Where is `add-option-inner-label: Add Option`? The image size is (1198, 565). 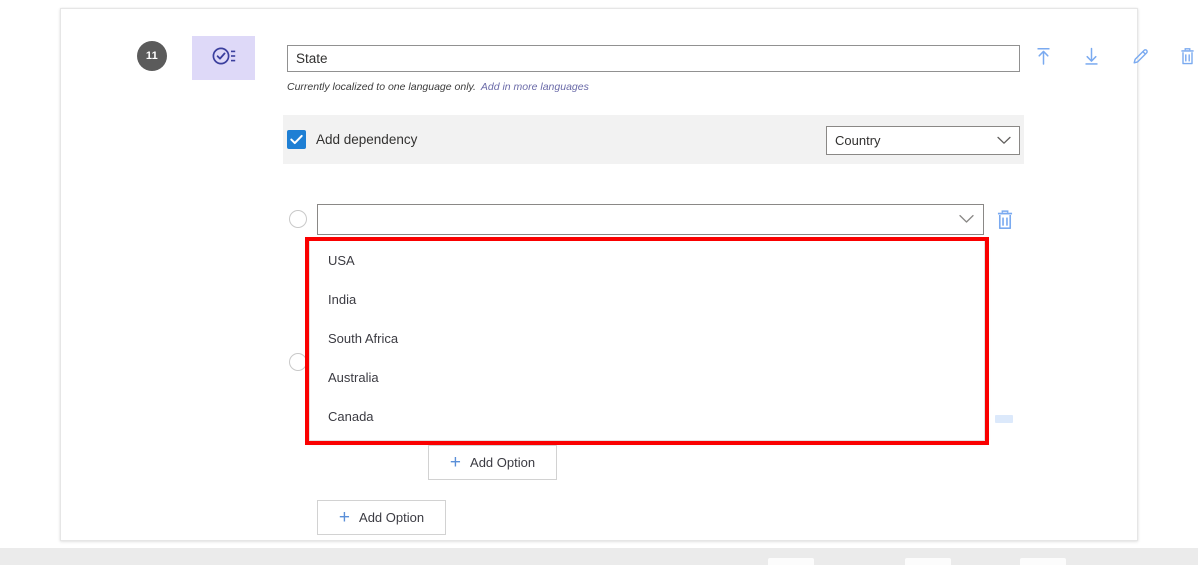
add-option-inner-label: Add Option is located at coordinates (503, 462).